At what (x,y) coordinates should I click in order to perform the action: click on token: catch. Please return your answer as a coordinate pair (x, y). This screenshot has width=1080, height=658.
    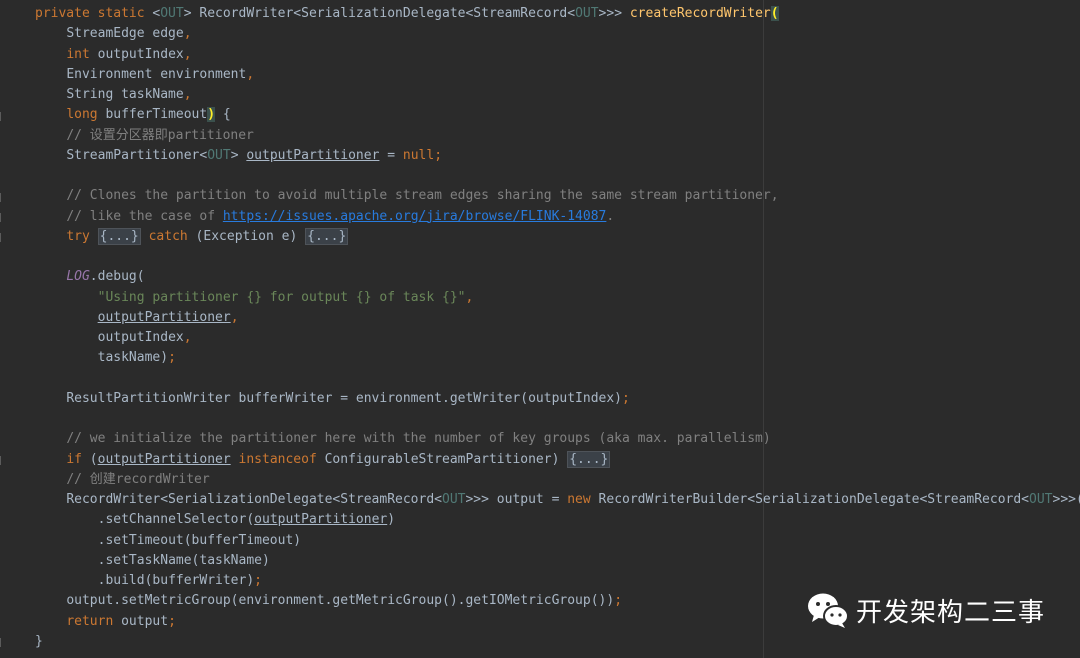
    Looking at the image, I should click on (164, 236).